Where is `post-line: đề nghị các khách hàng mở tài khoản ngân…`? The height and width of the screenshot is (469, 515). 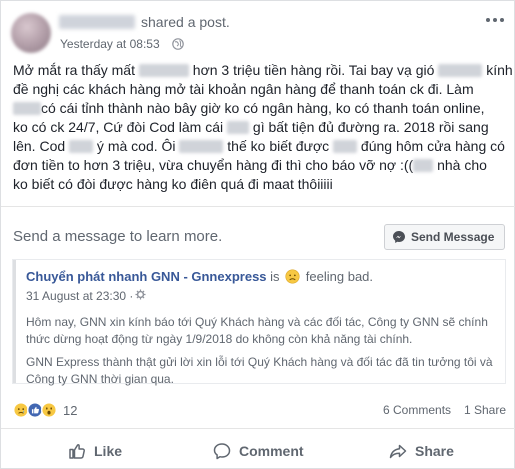 post-line: đề nghị các khách hàng mở tài khoản ngân… is located at coordinates (243, 89).